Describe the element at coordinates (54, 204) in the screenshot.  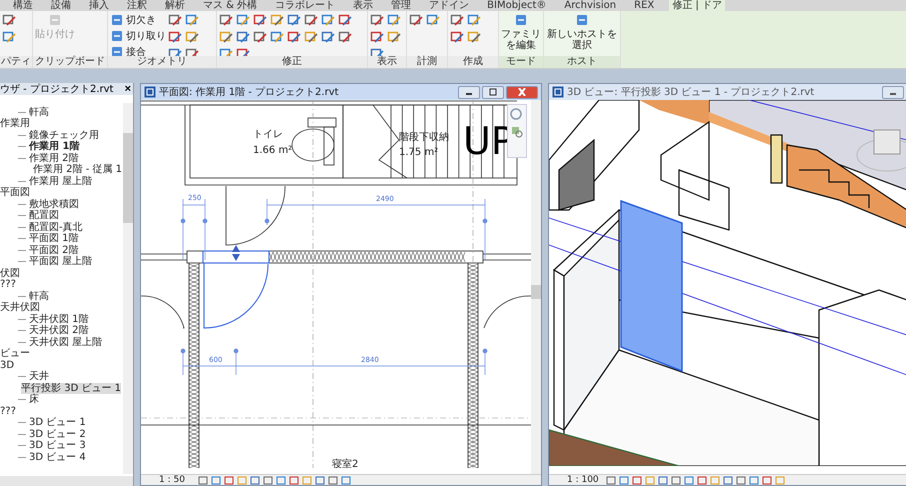
I see `tree-item: 敷地求積図` at that location.